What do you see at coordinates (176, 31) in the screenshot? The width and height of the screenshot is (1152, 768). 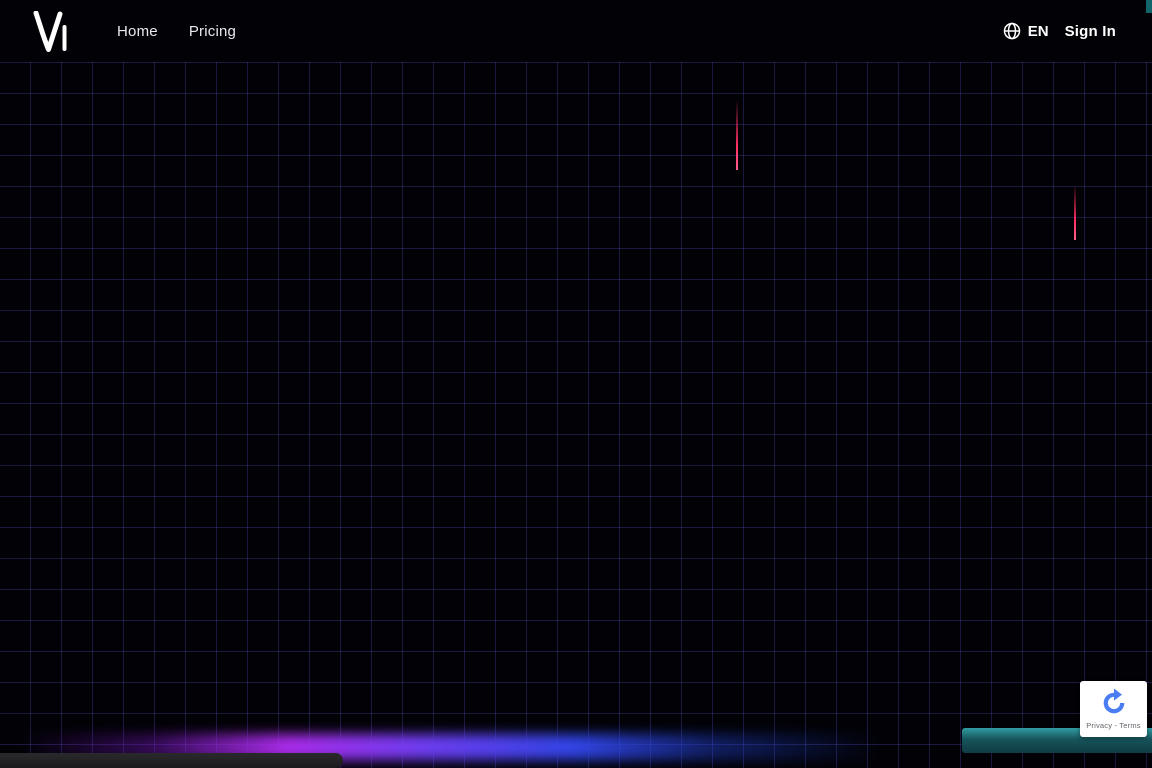 I see `main-nav: Home Pricing` at bounding box center [176, 31].